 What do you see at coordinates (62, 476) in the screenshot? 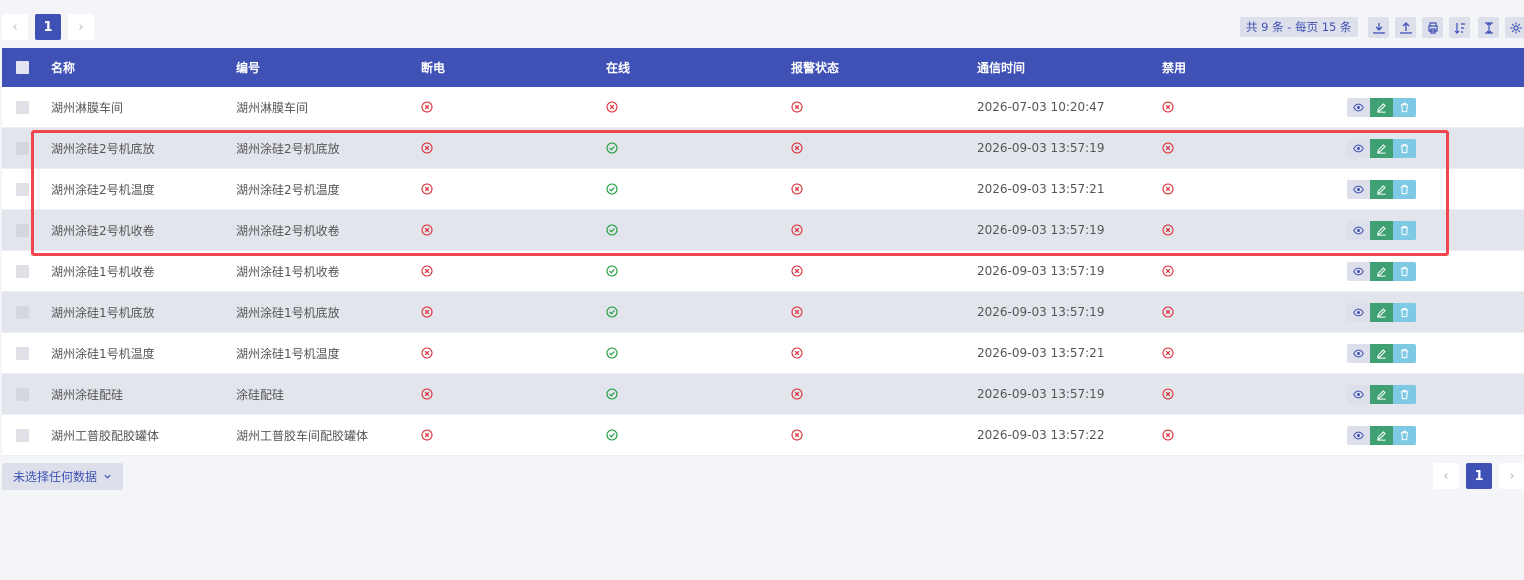
I see `selection-dropdown: 未选择任何数据` at bounding box center [62, 476].